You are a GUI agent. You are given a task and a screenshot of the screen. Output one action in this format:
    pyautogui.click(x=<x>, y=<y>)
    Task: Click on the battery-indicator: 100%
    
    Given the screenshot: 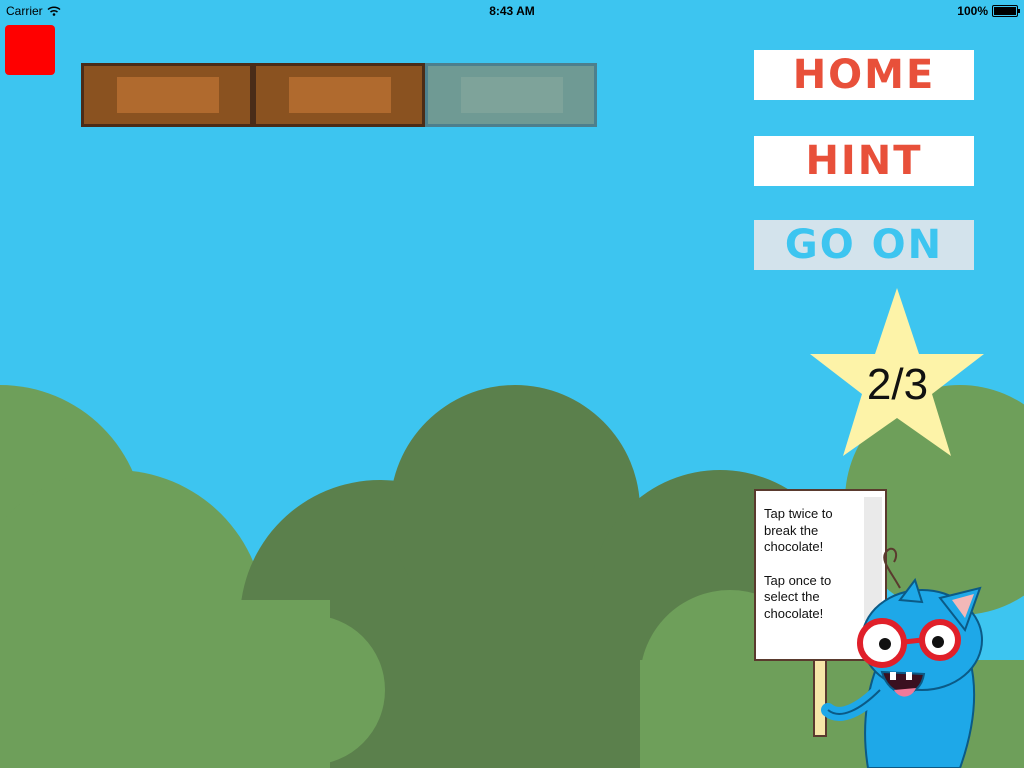 What is the action you would take?
    pyautogui.click(x=988, y=11)
    